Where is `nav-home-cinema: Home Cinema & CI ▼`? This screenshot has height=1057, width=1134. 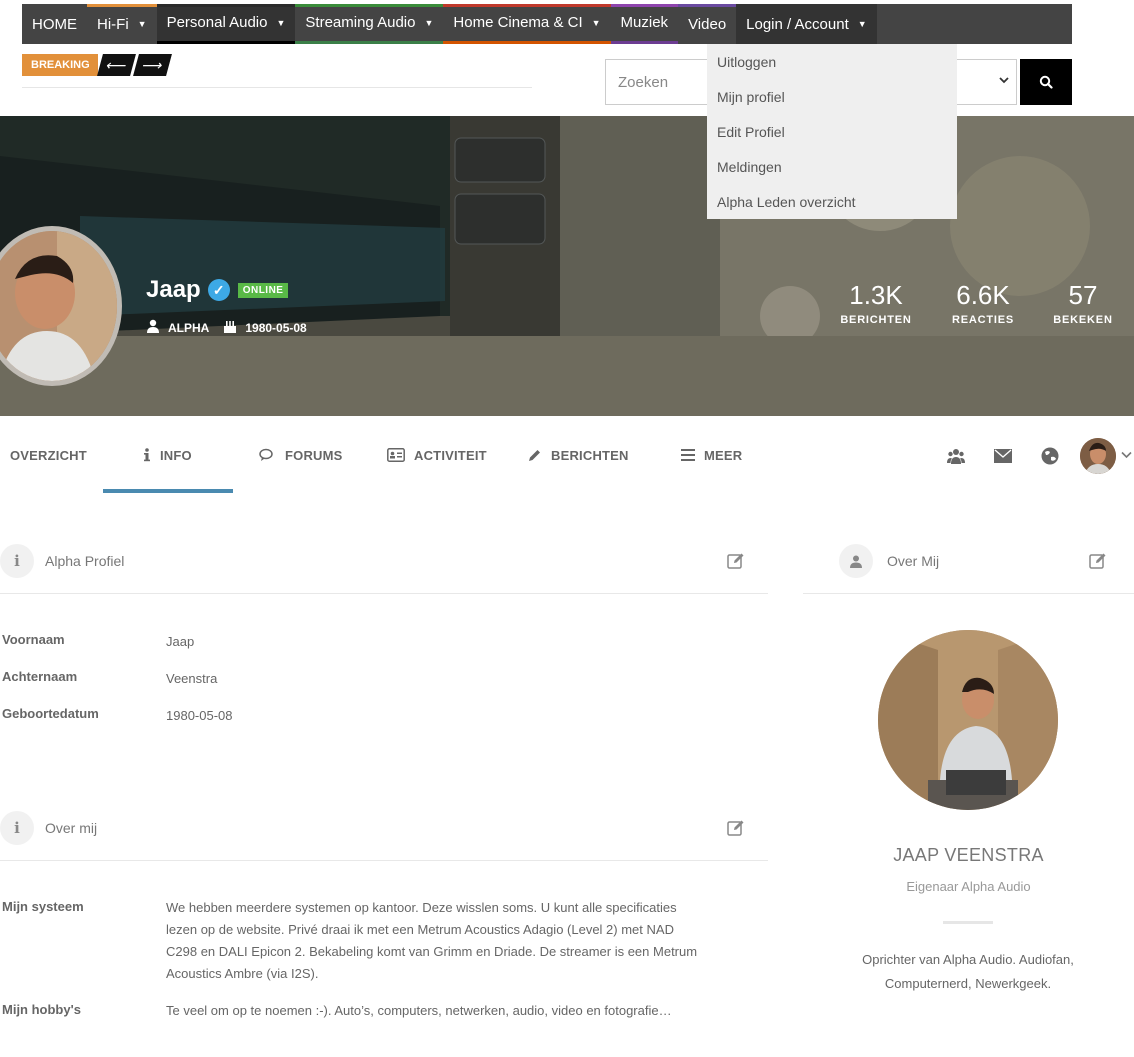
nav-home-cinema: Home Cinema & CI ▼ is located at coordinates (527, 24).